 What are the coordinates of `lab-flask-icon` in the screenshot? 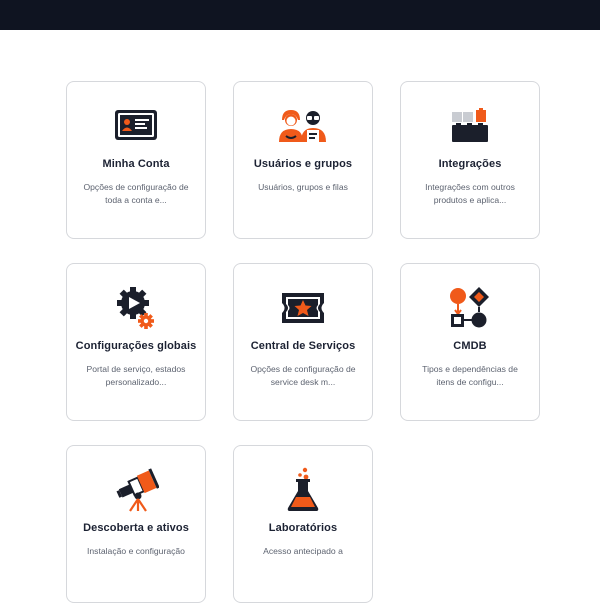 It's located at (303, 489).